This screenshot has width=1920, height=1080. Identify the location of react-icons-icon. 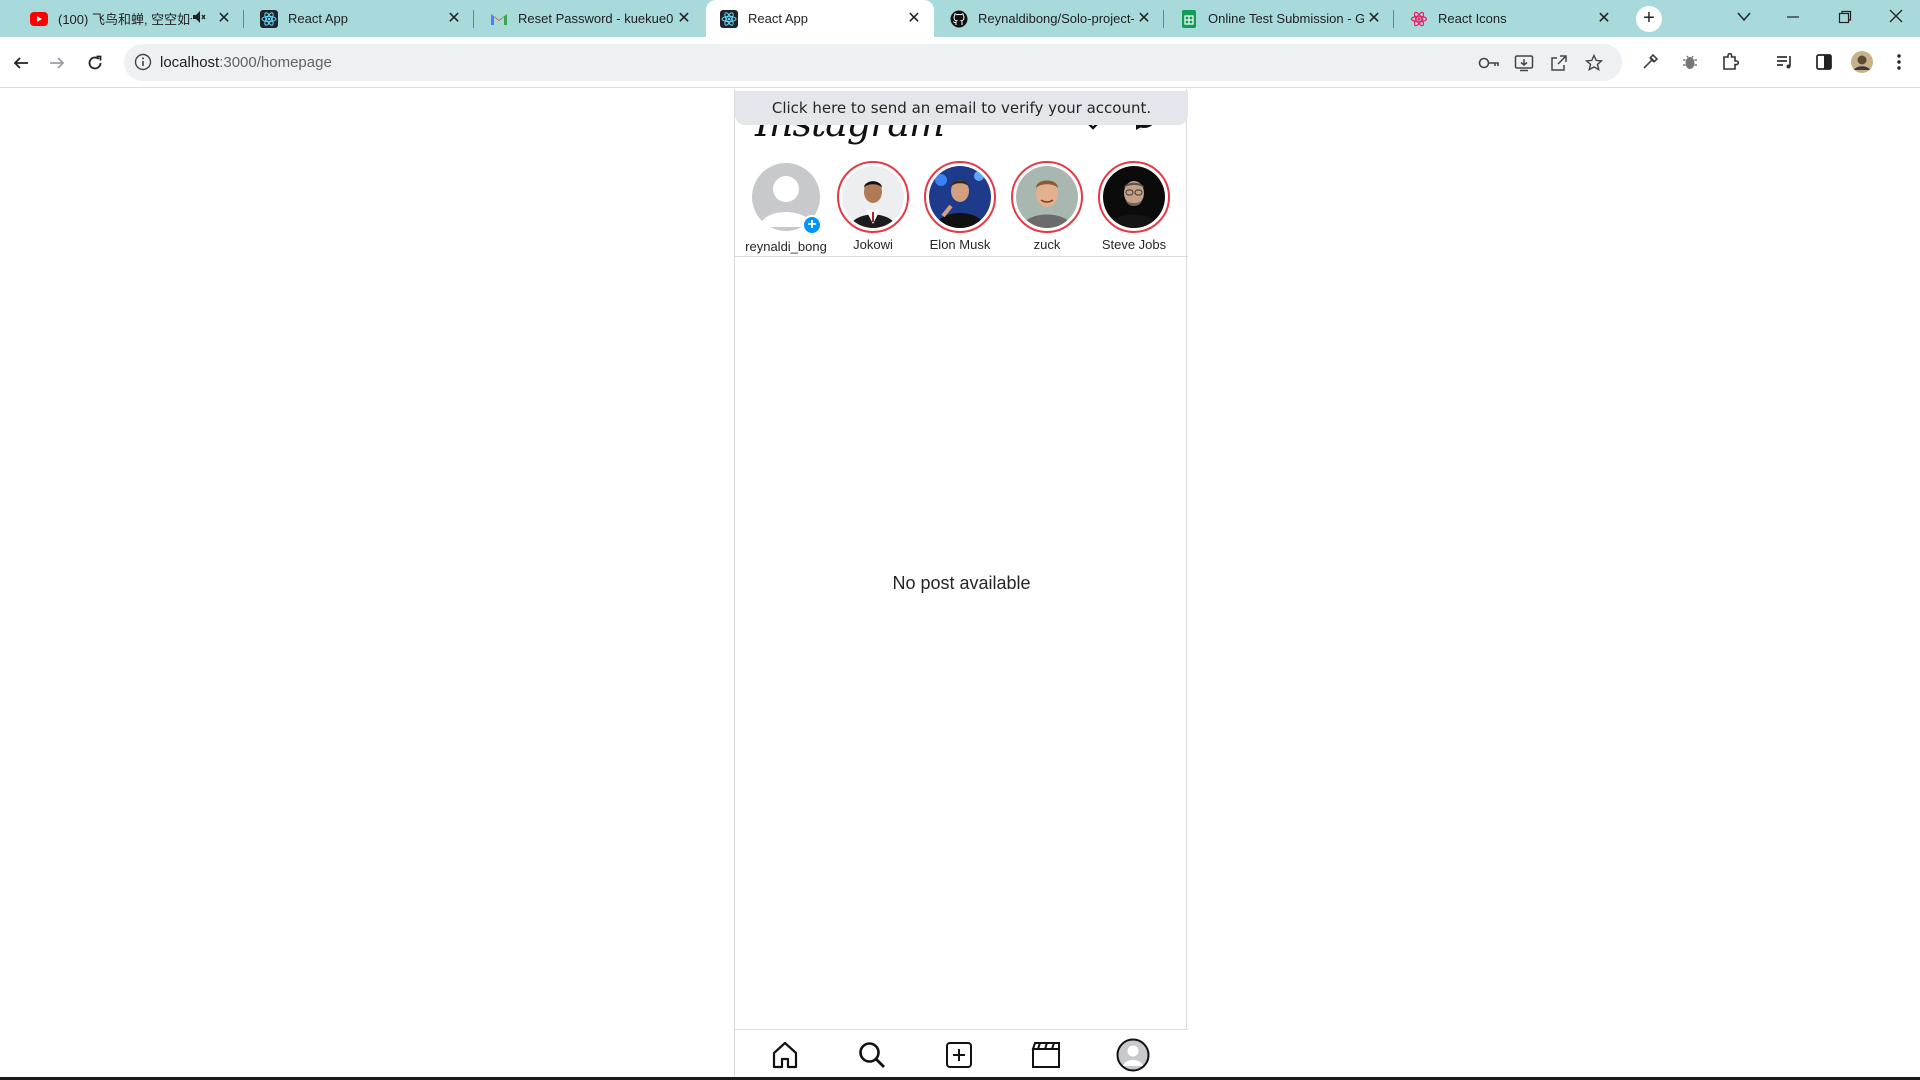
(1419, 19).